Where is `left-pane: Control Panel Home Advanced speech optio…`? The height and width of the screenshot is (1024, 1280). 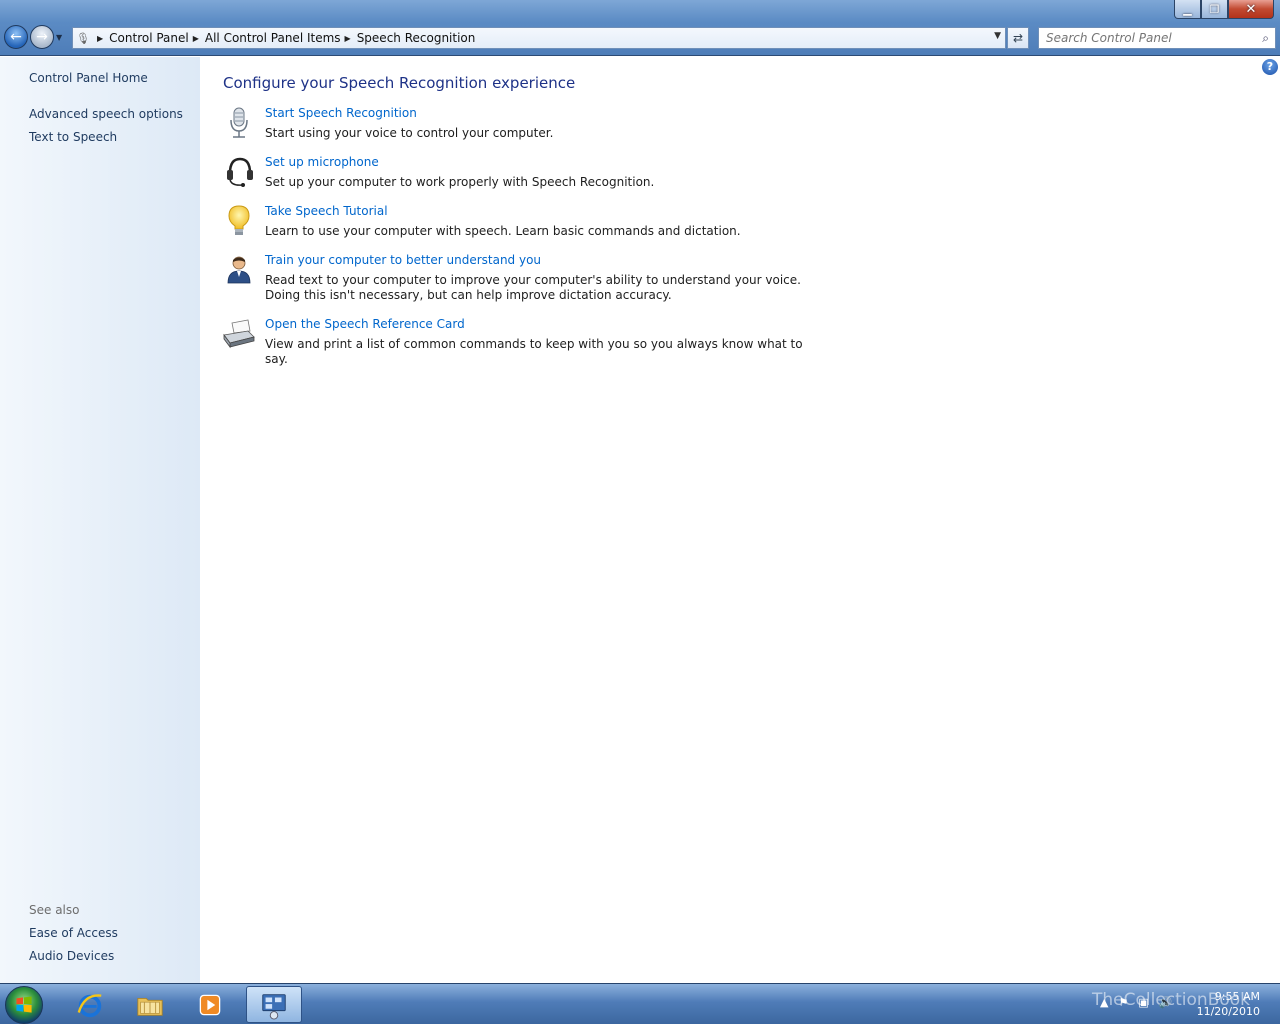
left-pane: Control Panel Home Advanced speech optio… is located at coordinates (100, 520).